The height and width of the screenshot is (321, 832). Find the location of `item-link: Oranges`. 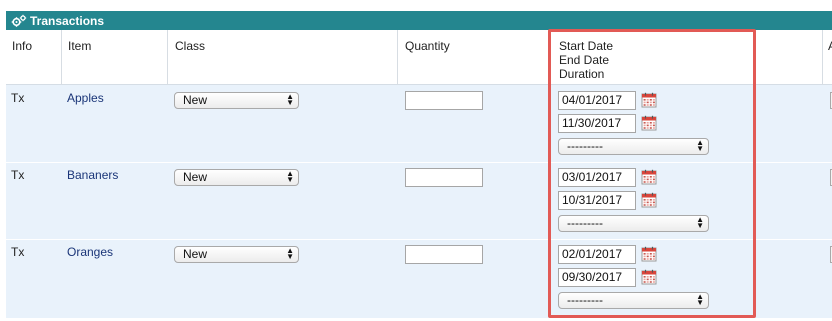

item-link: Oranges is located at coordinates (90, 252).